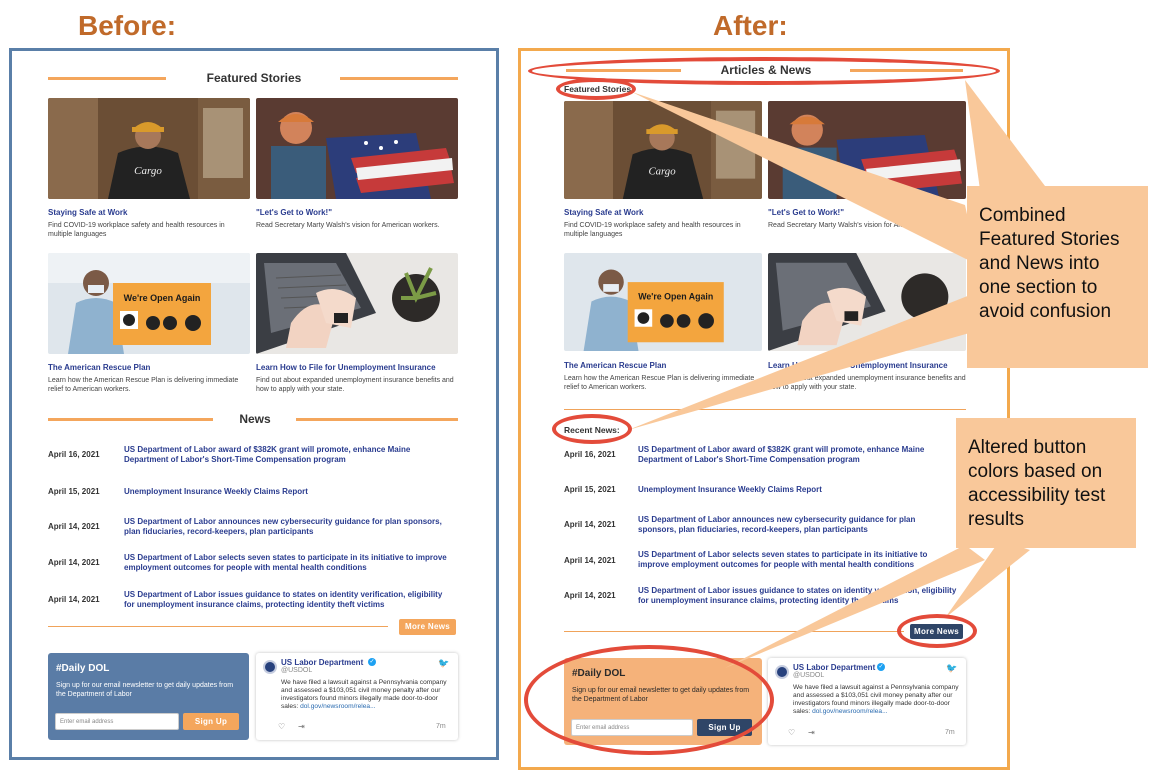 The width and height of the screenshot is (1156, 777). Describe the element at coordinates (211, 721) in the screenshot. I see `signup-button: Sign Up` at that location.